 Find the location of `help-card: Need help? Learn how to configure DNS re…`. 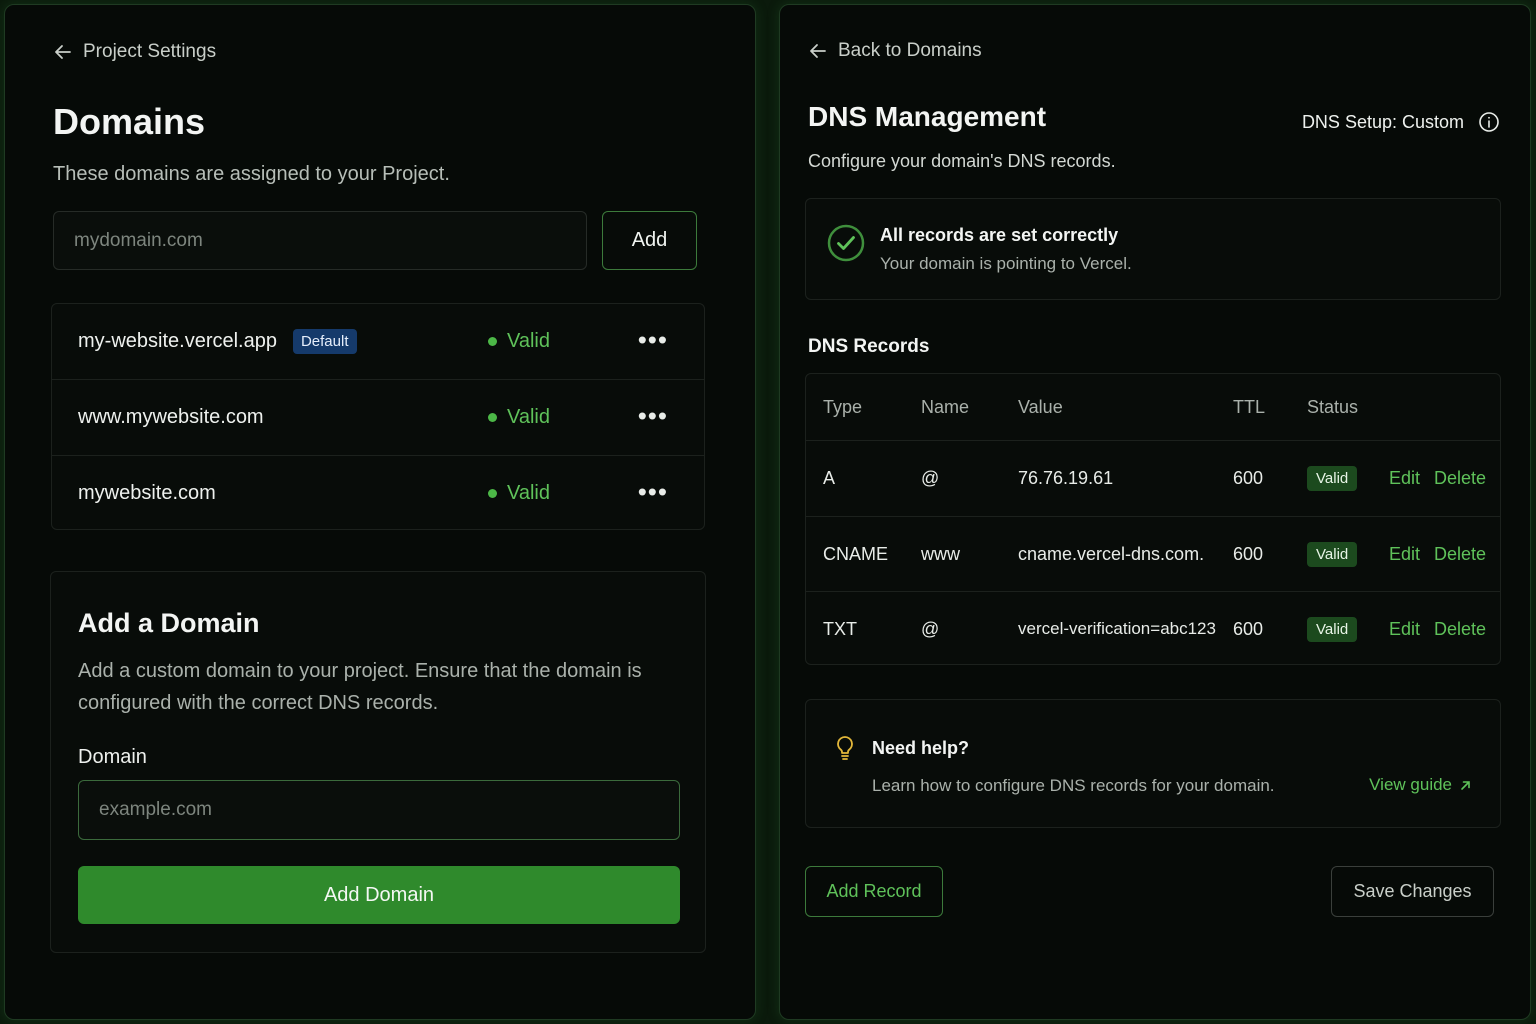

help-card: Need help? Learn how to configure DNS re… is located at coordinates (1153, 763).